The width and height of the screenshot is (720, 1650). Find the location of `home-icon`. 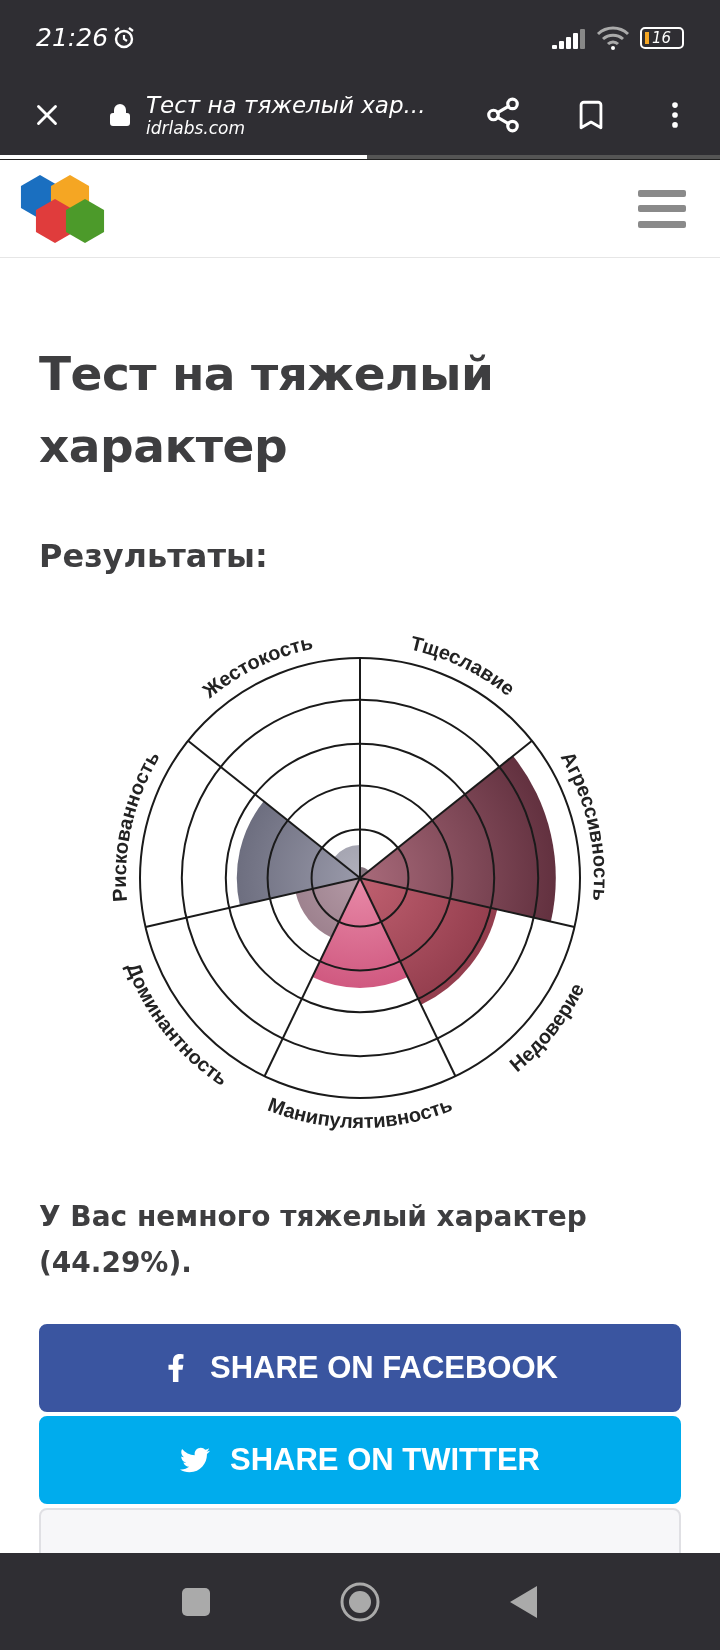

home-icon is located at coordinates (360, 1601).